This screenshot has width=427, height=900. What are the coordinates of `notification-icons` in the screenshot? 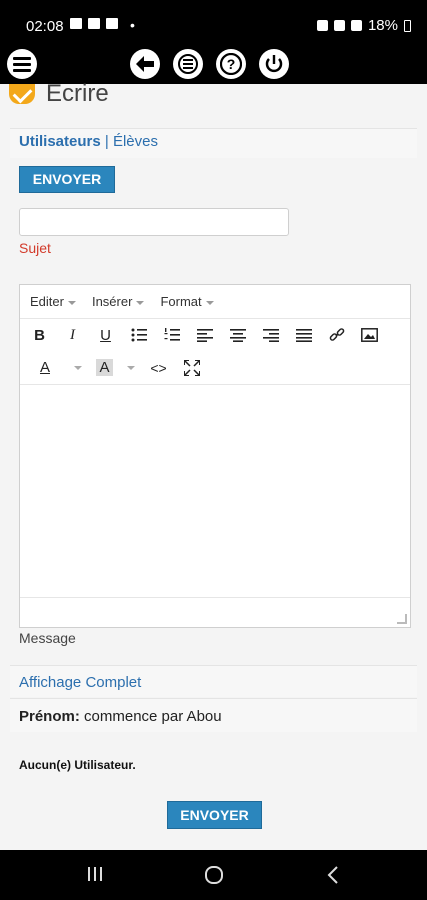 It's located at (94, 23).